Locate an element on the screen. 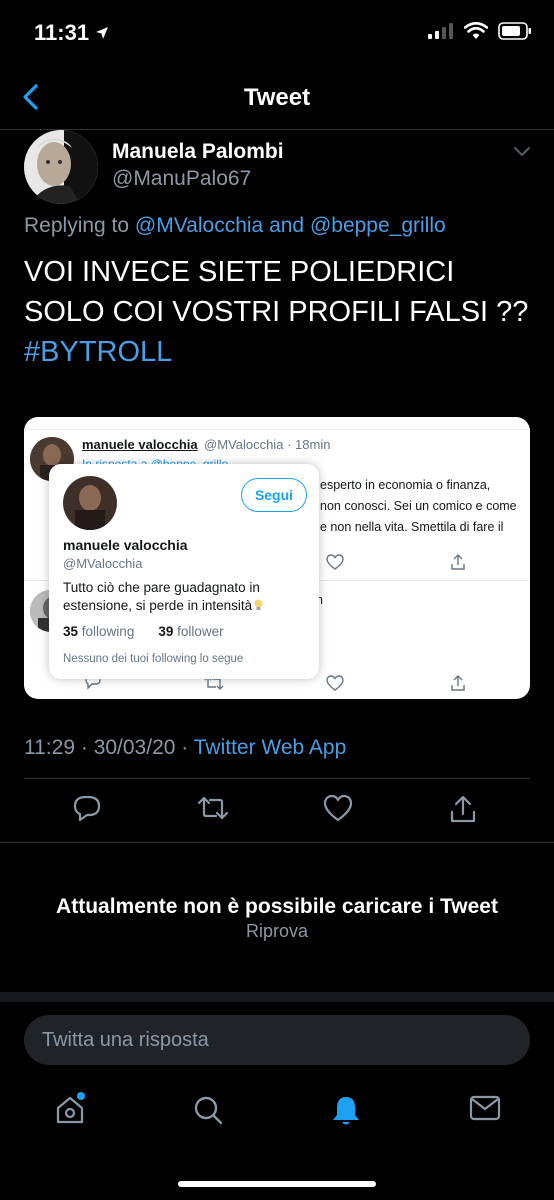 Image resolution: width=554 pixels, height=1200 pixels. author-name: Manuela Palombi is located at coordinates (198, 152).